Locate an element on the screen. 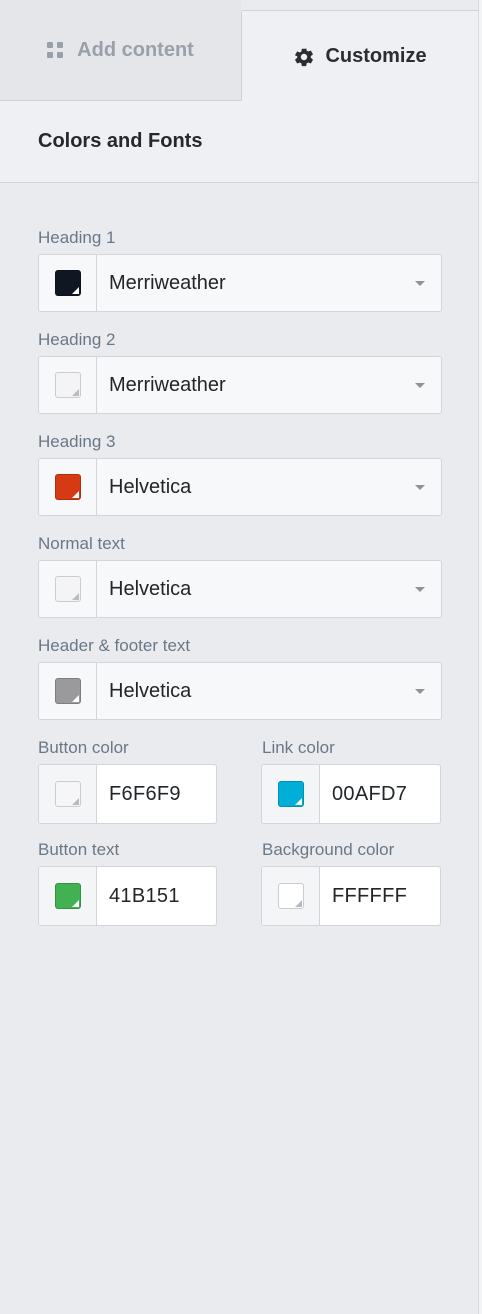  heading-1-font-value: Merriweather is located at coordinates (167, 282).